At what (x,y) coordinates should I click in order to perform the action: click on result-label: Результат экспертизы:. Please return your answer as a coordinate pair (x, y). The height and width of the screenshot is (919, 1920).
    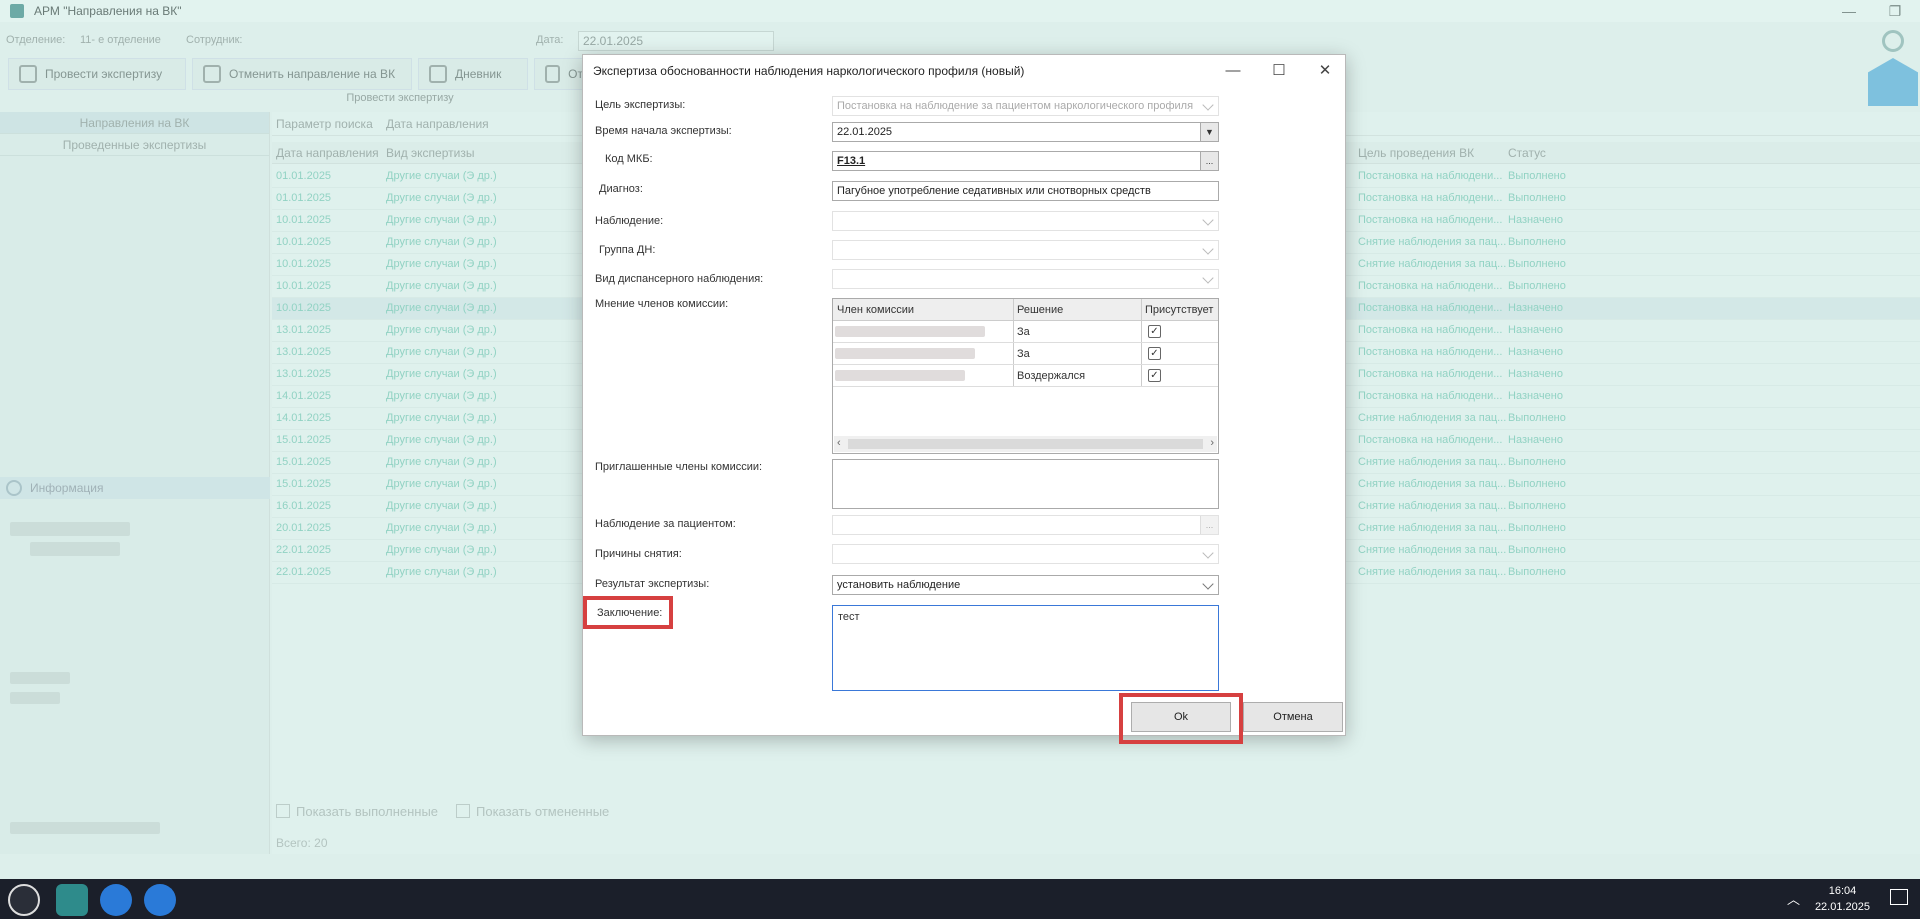
    Looking at the image, I should click on (652, 584).